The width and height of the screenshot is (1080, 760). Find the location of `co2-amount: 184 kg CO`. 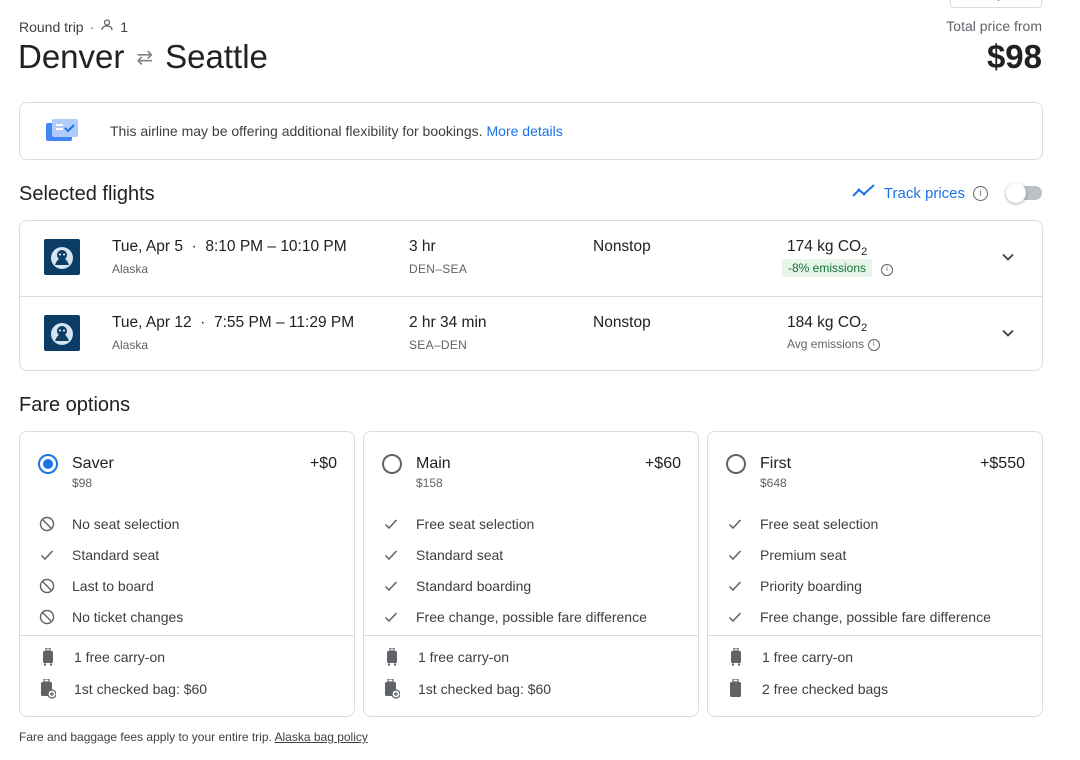

co2-amount: 184 kg CO is located at coordinates (824, 322).